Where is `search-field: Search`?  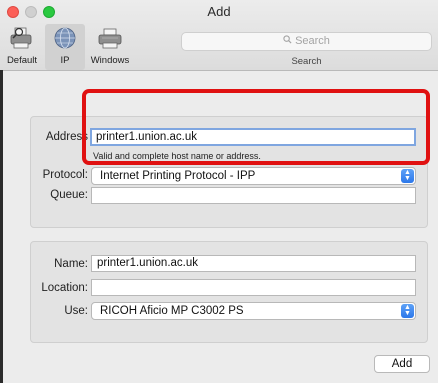 search-field: Search is located at coordinates (306, 41).